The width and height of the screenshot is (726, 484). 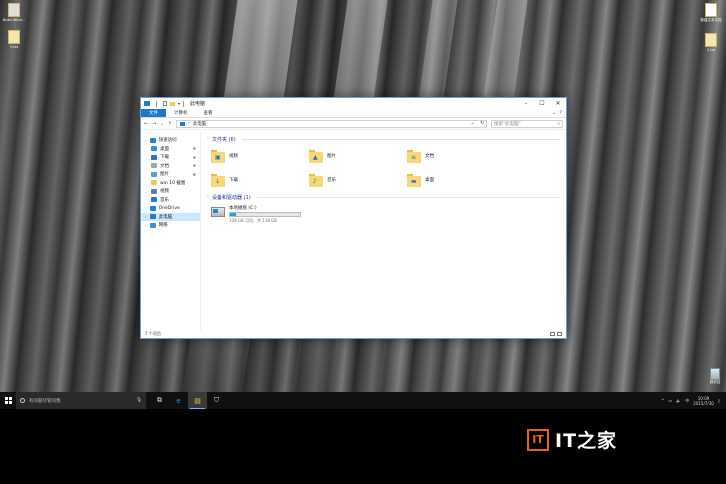 I want to click on new-folder-icon, so click(x=172, y=103).